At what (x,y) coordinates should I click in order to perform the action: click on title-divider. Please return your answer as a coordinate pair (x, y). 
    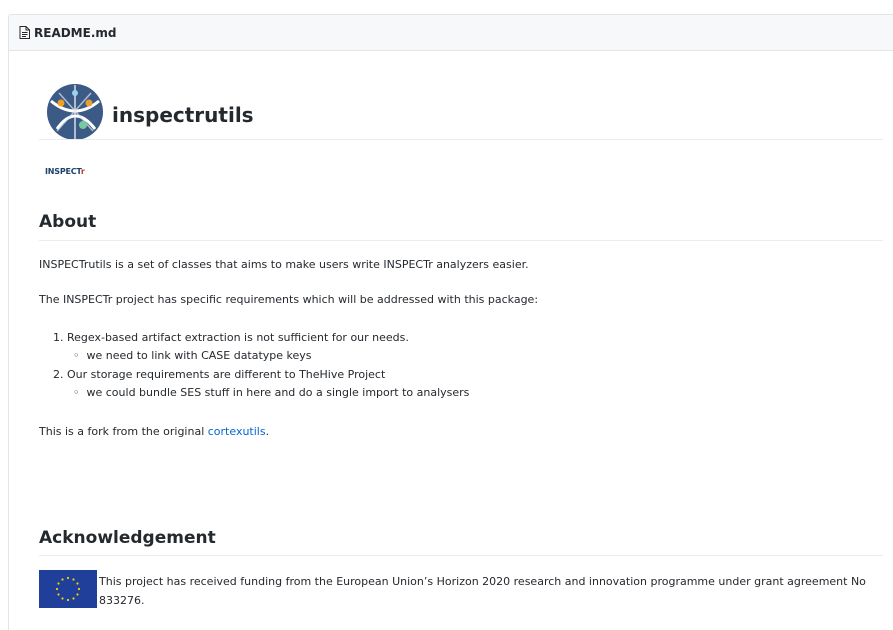
    Looking at the image, I should click on (461, 139).